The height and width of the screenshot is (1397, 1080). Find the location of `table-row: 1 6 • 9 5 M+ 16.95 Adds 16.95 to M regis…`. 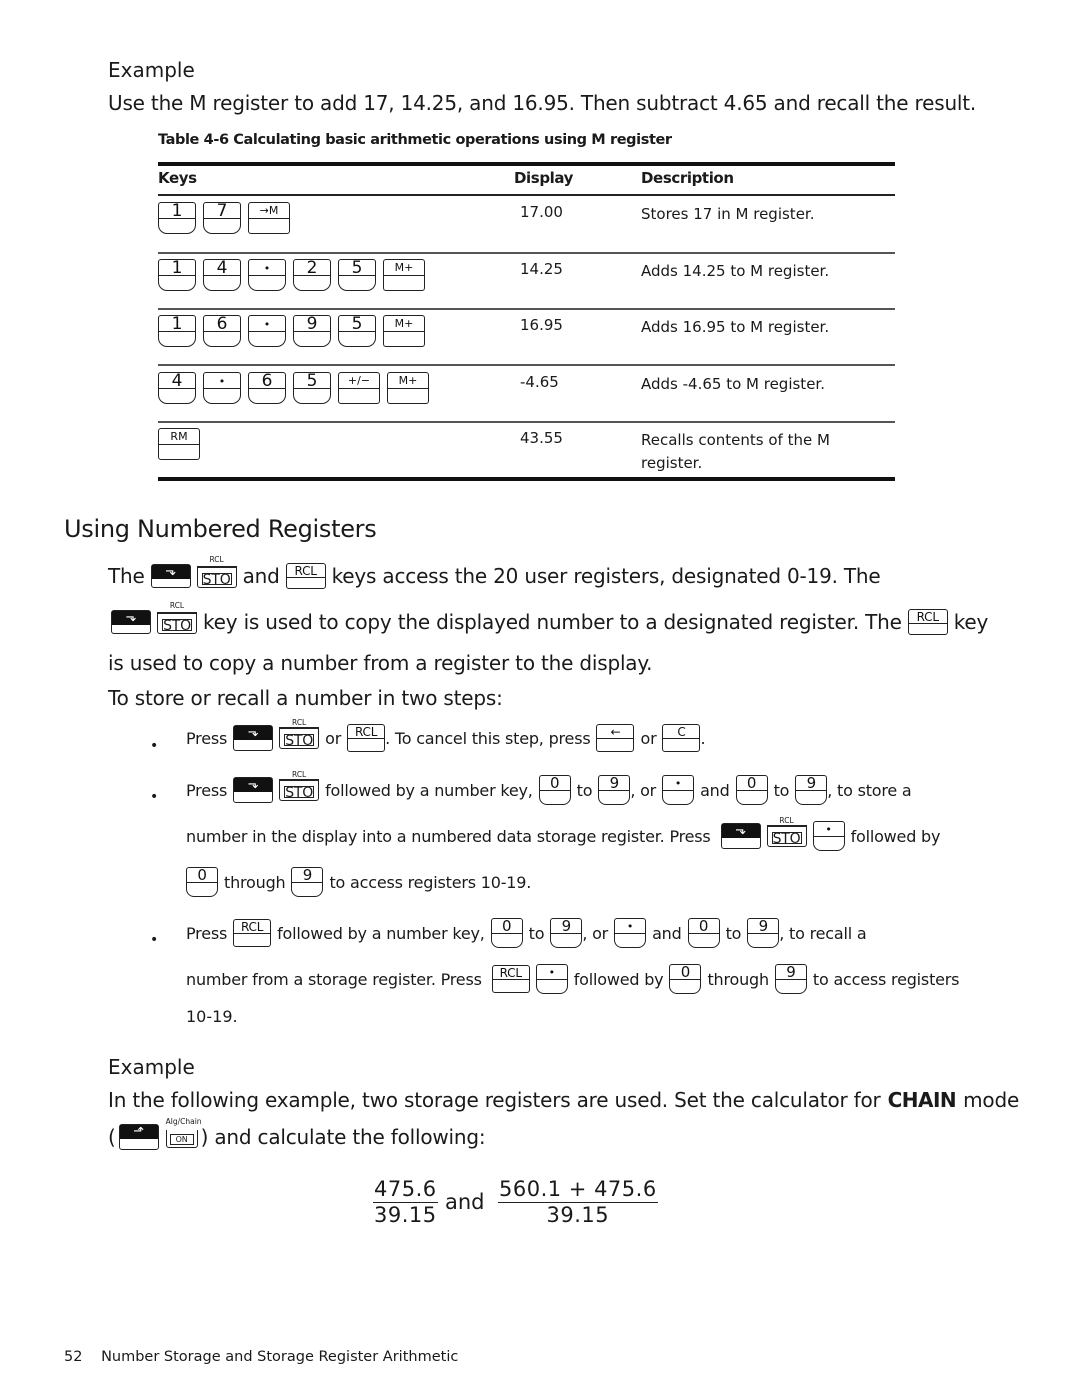

table-row: 1 6 • 9 5 M+ 16.95 Adds 16.95 to M regis… is located at coordinates (526, 337).